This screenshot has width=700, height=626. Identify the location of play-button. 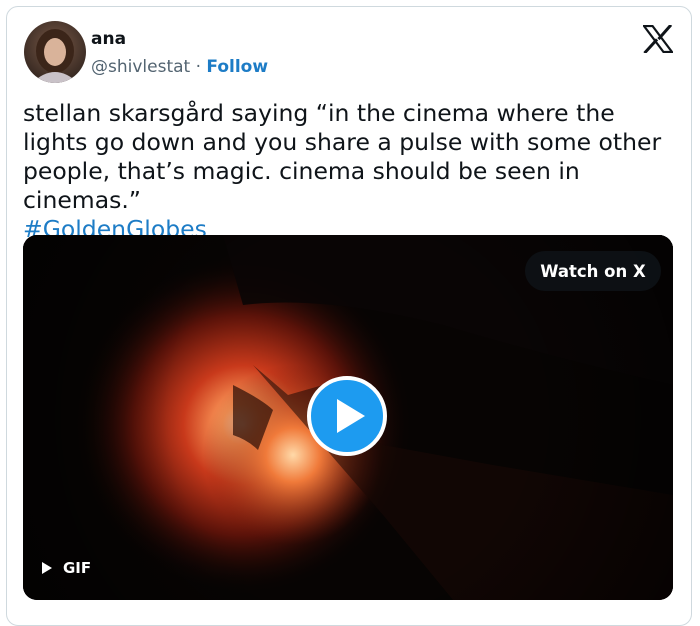
(347, 416).